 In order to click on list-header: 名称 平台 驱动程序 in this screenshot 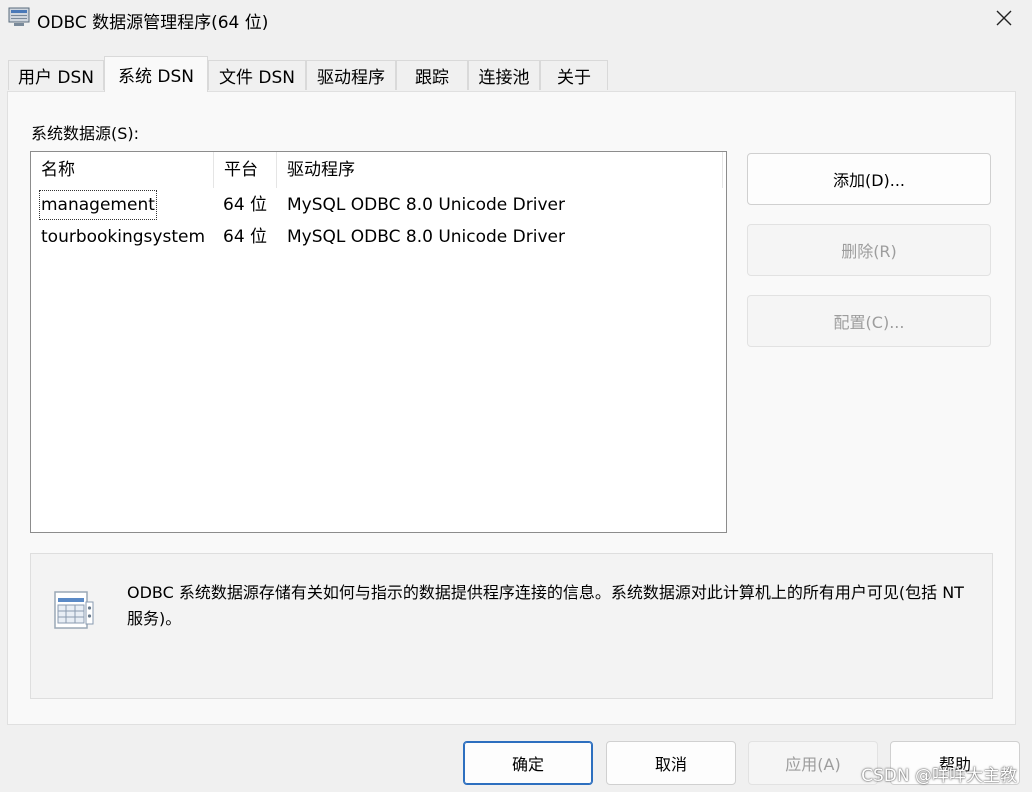, I will do `click(377, 170)`.